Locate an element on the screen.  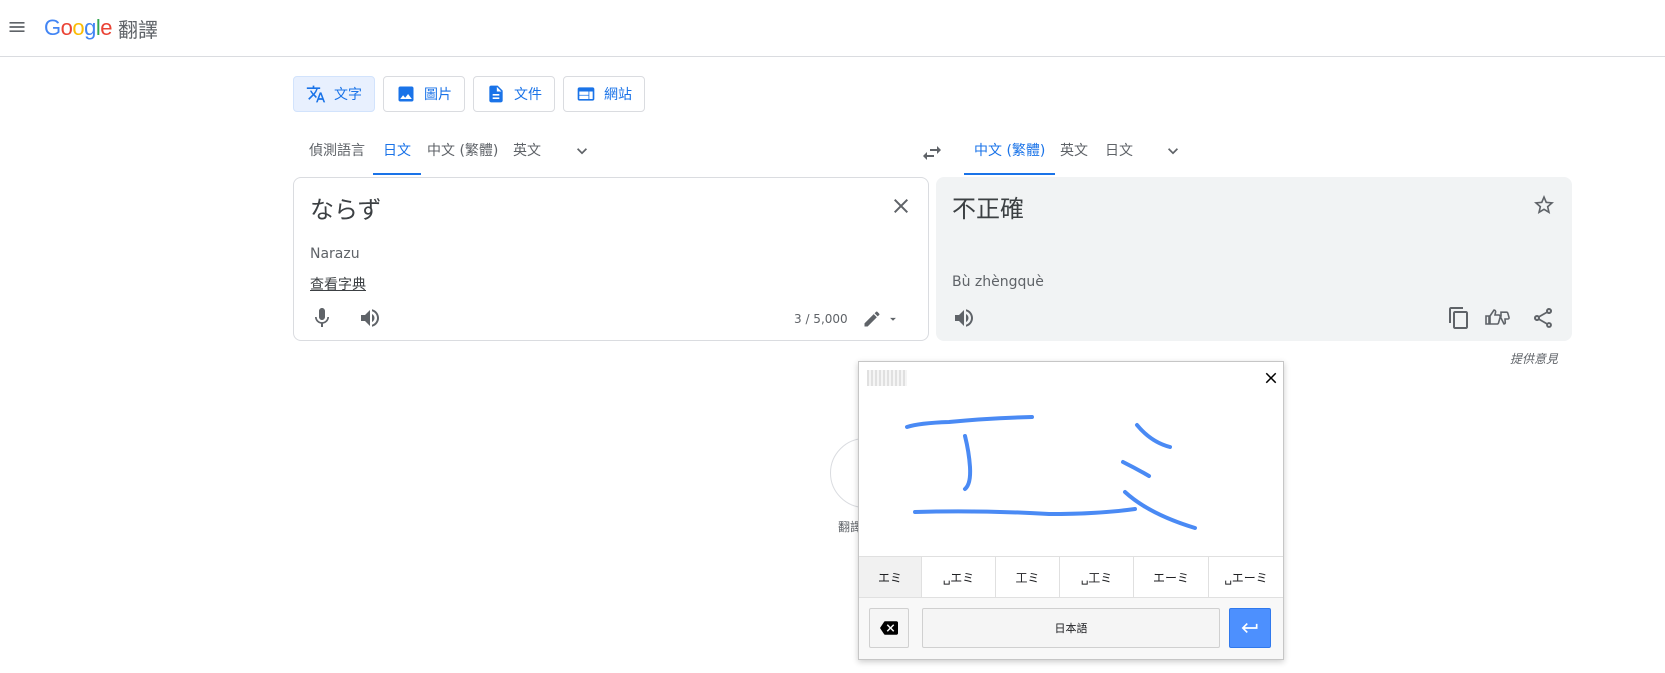
google-wordmark: Google is located at coordinates (78, 27).